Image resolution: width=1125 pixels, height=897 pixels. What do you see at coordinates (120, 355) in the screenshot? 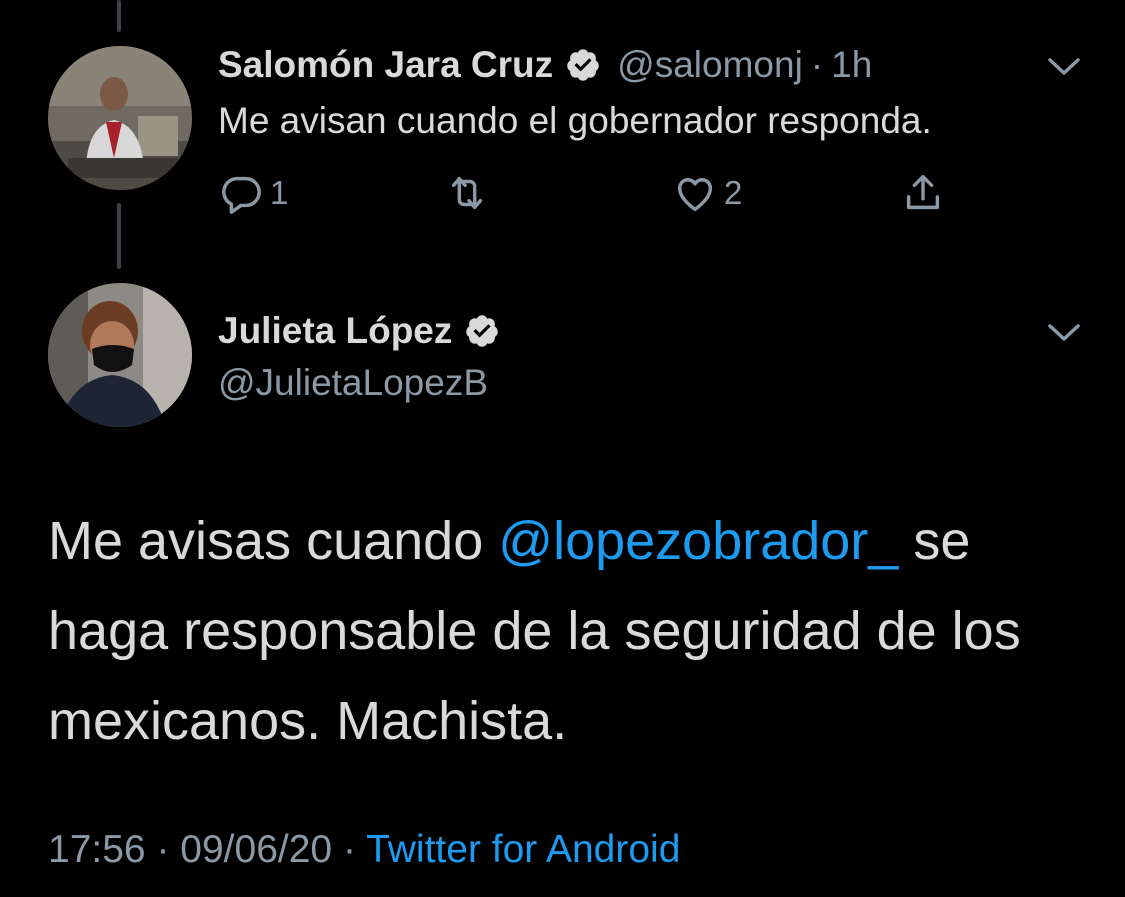
I see `avatar-julieta` at bounding box center [120, 355].